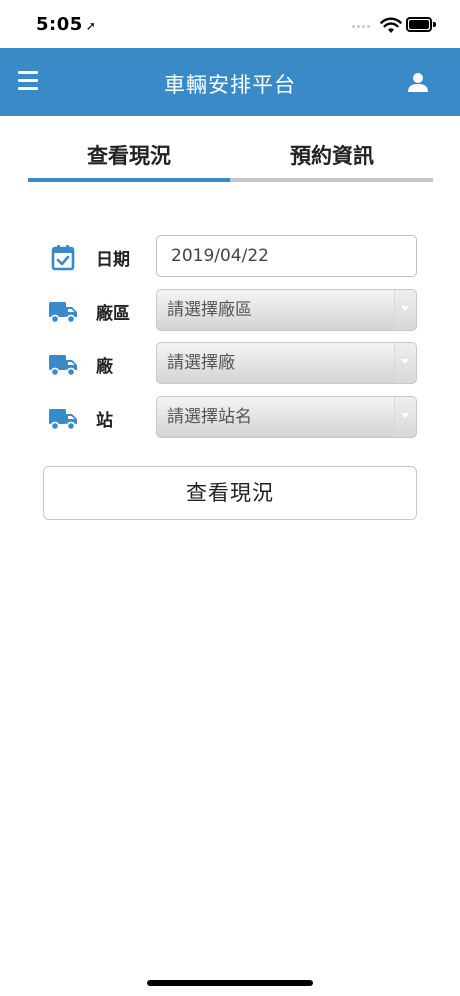 The height and width of the screenshot is (996, 460). What do you see at coordinates (230, 983) in the screenshot?
I see `home-indicator` at bounding box center [230, 983].